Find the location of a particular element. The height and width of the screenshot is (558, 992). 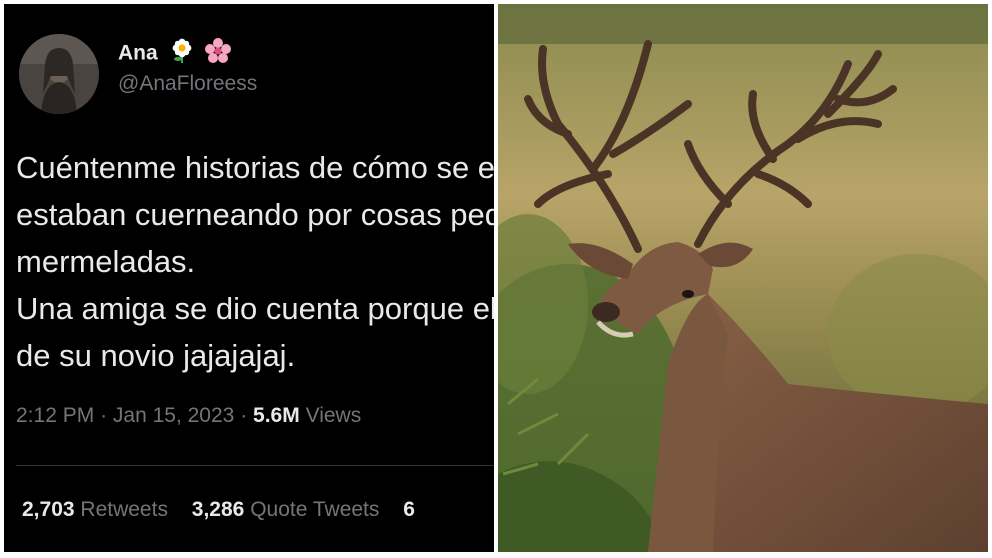

tweet-meta: 2:12 PM · Jan 15, 2023 · 5.6M Views is located at coordinates (188, 416).